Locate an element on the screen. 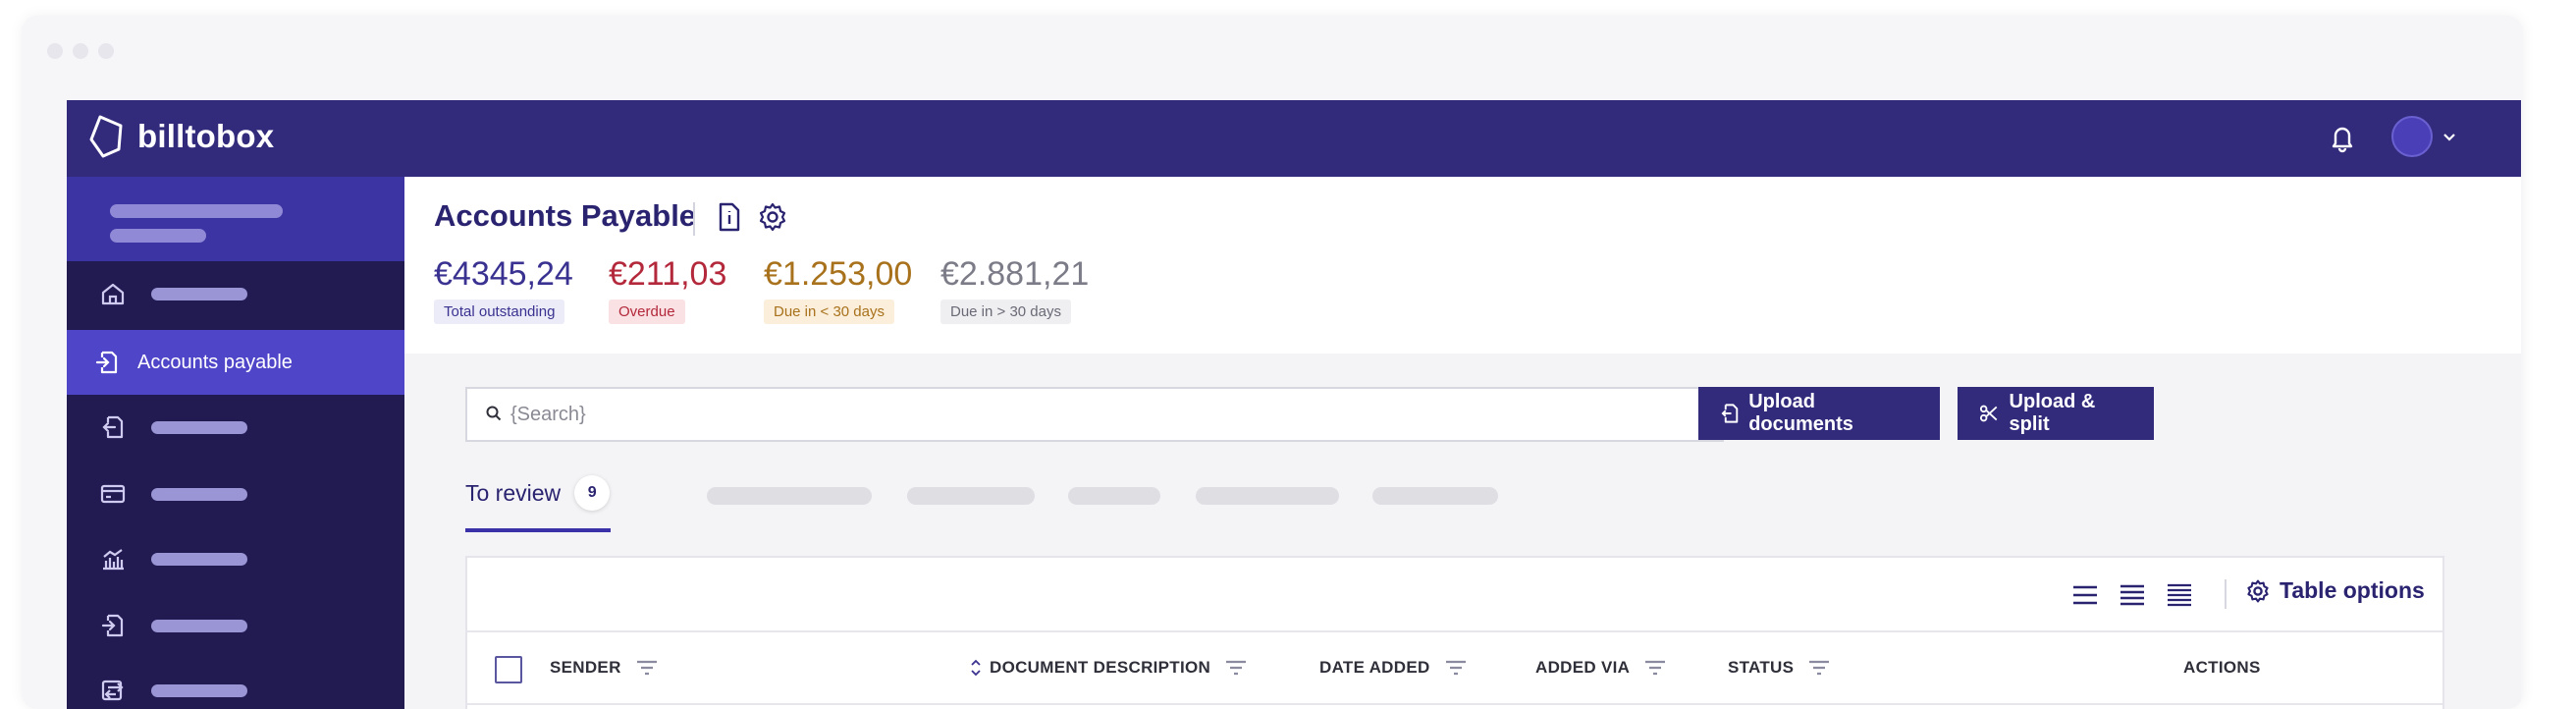  credit-card-icon is located at coordinates (113, 494).